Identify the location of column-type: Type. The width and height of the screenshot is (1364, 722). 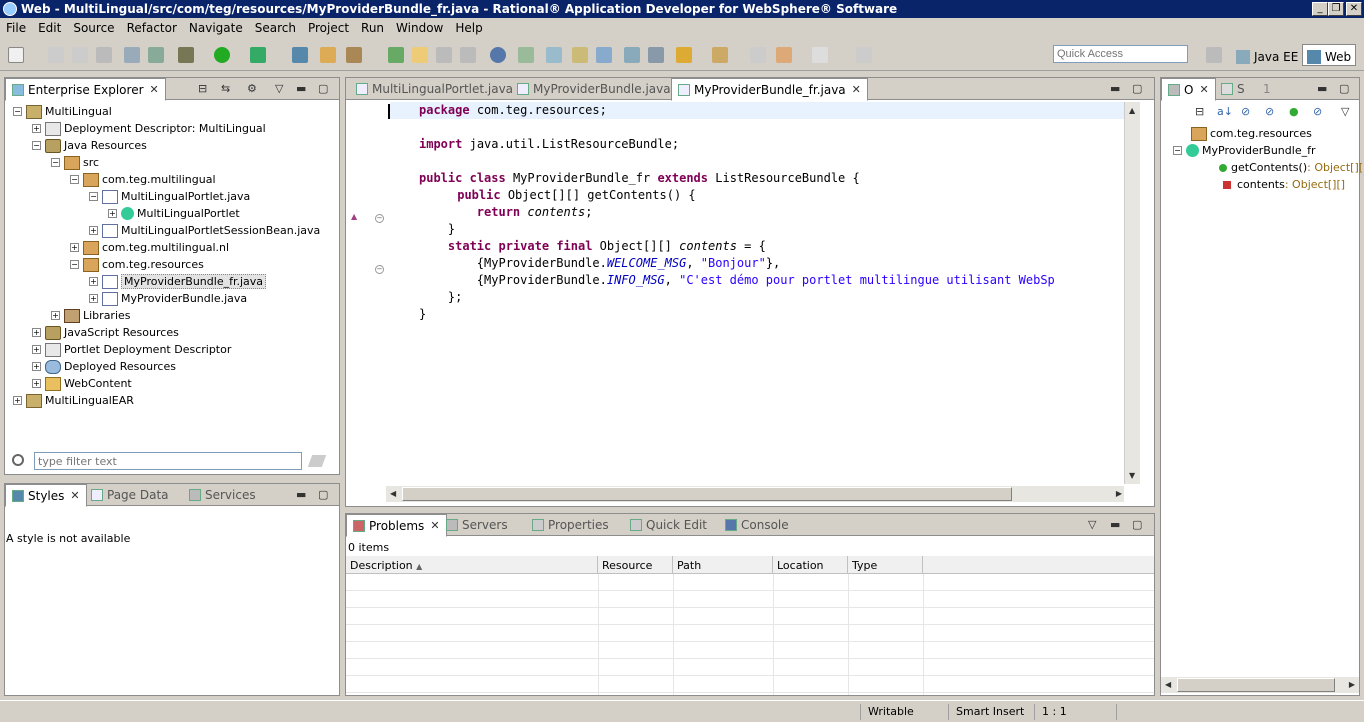
(885, 565).